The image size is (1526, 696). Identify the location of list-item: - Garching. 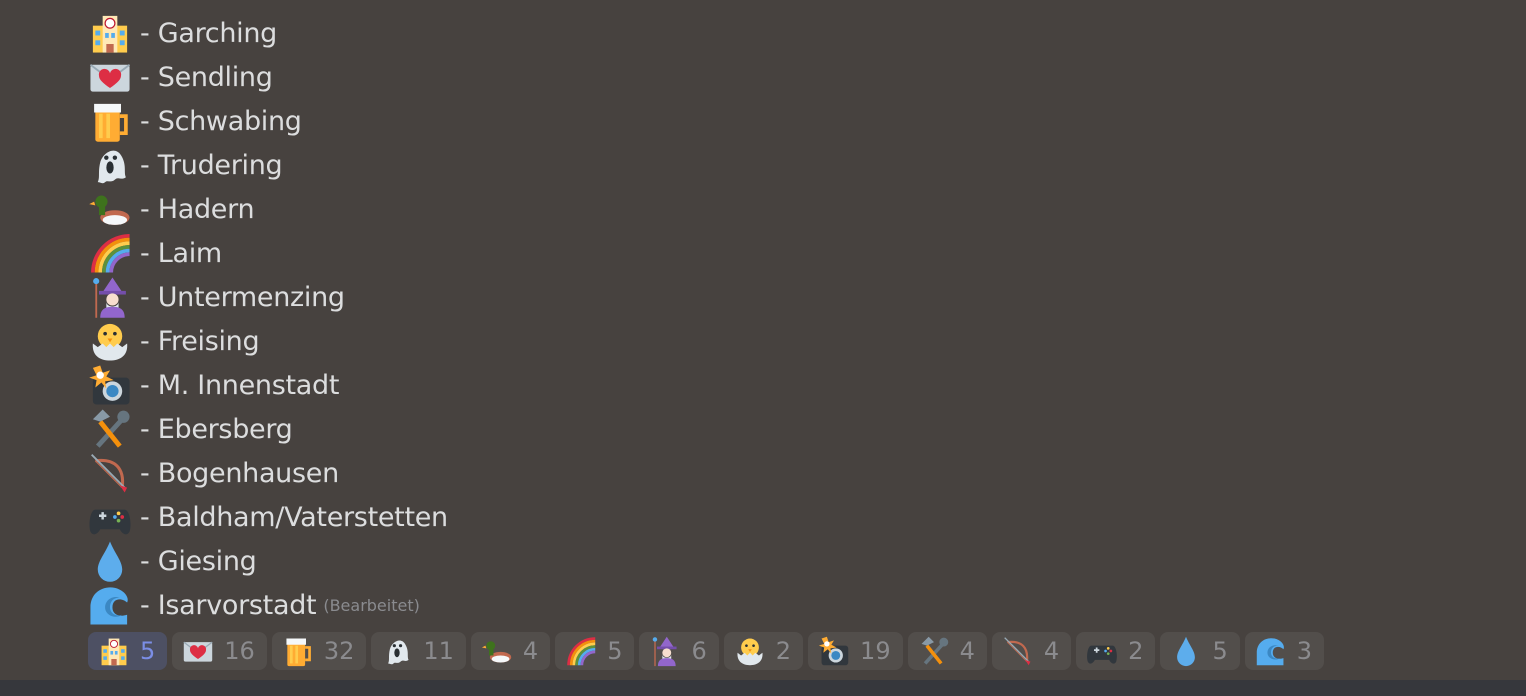
(268, 33).